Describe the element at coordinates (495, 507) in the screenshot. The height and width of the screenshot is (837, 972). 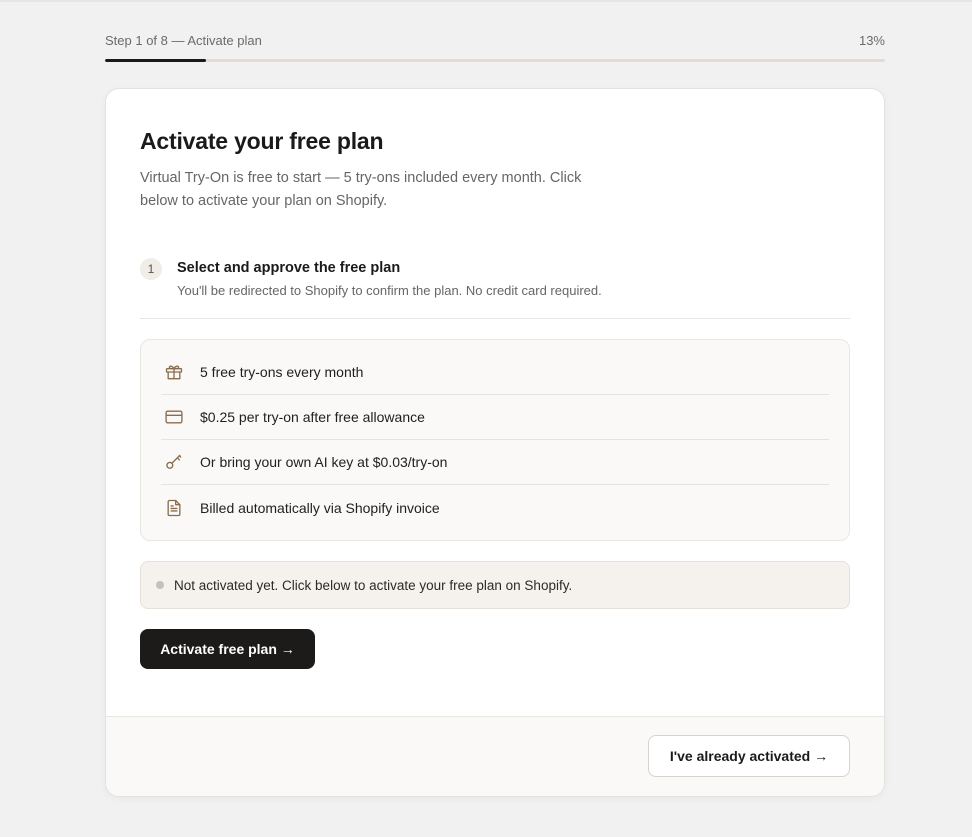
I see `list-item: Billed automatically via Shopify invoice` at that location.